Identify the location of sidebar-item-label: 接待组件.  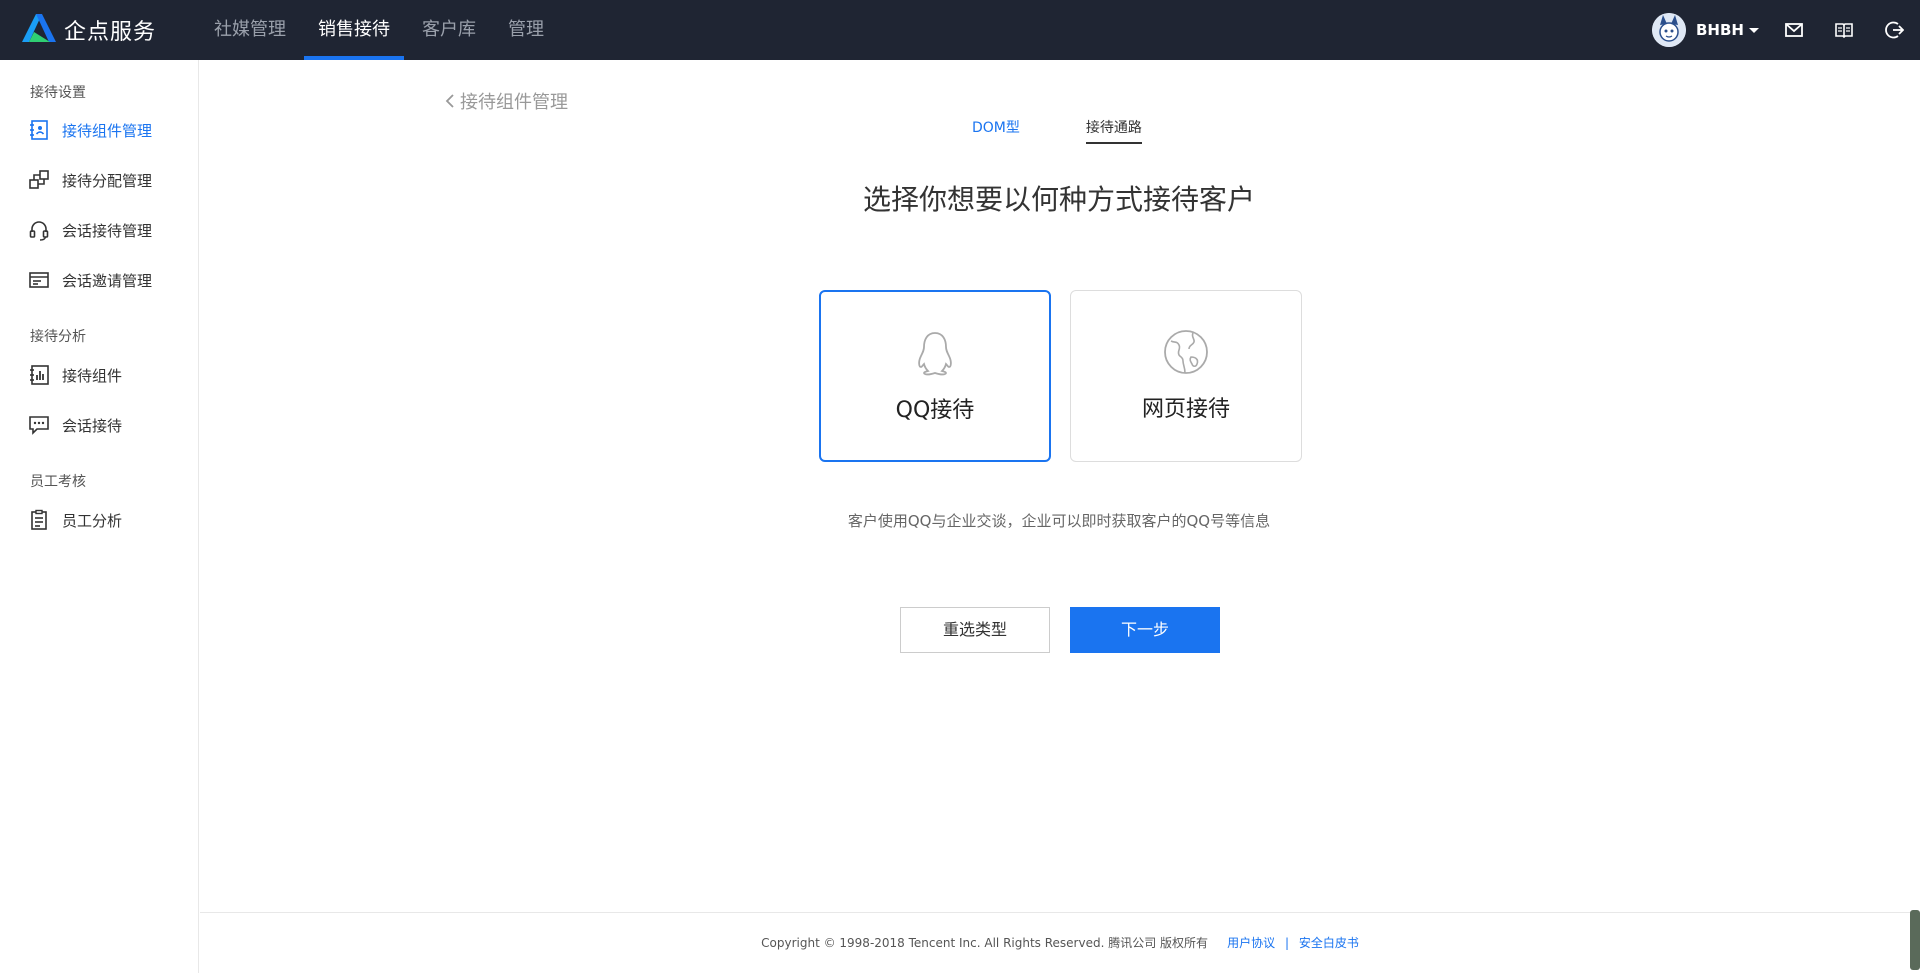
(92, 375).